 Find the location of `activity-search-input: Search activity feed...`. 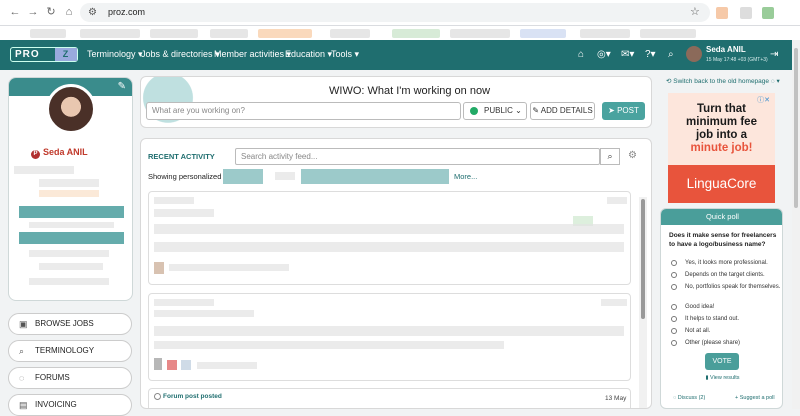

activity-search-input: Search activity feed... is located at coordinates (417, 156).